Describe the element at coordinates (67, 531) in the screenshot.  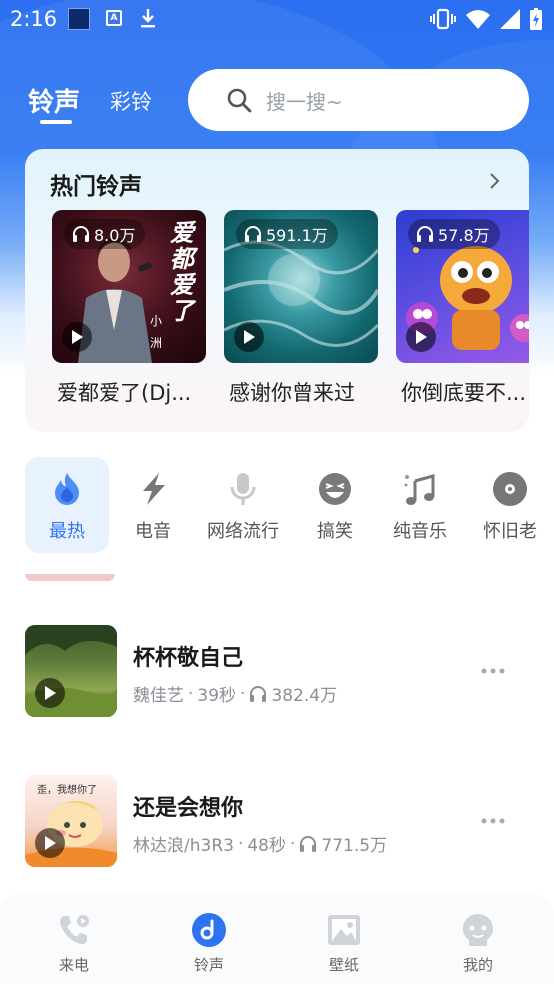
I see `category-label: 最热` at that location.